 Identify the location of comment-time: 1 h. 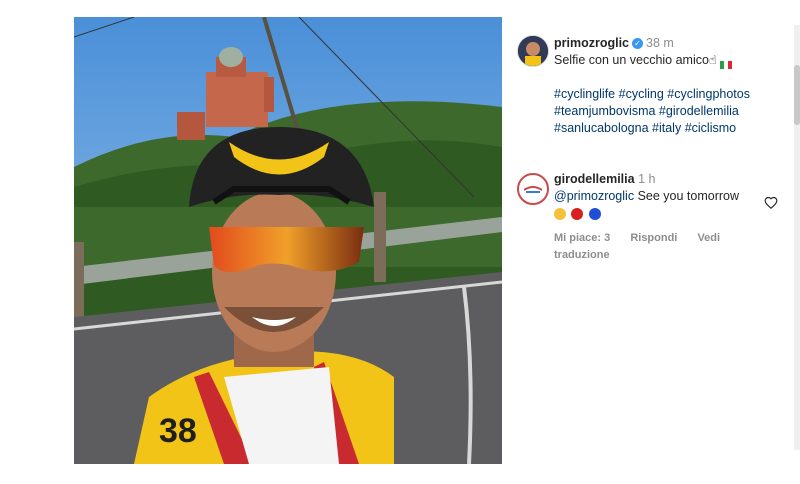
(646, 179).